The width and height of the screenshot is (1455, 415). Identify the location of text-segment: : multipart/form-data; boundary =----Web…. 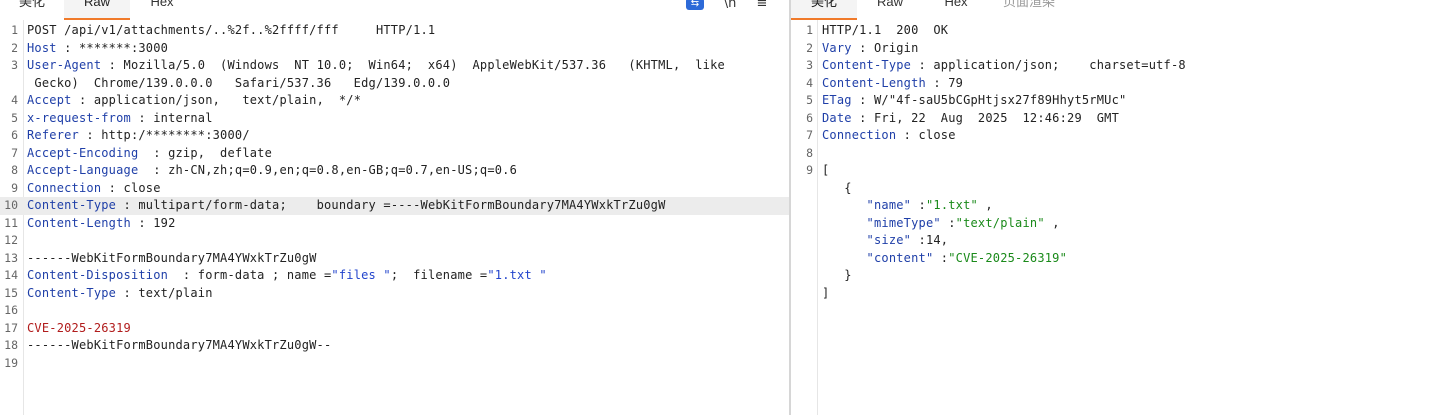
(391, 205).